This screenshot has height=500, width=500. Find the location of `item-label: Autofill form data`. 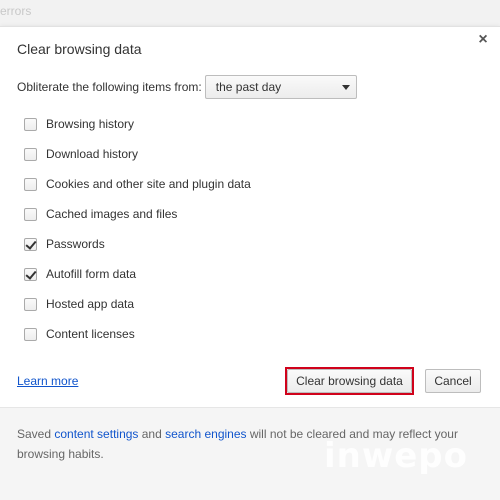

item-label: Autofill form data is located at coordinates (91, 274).